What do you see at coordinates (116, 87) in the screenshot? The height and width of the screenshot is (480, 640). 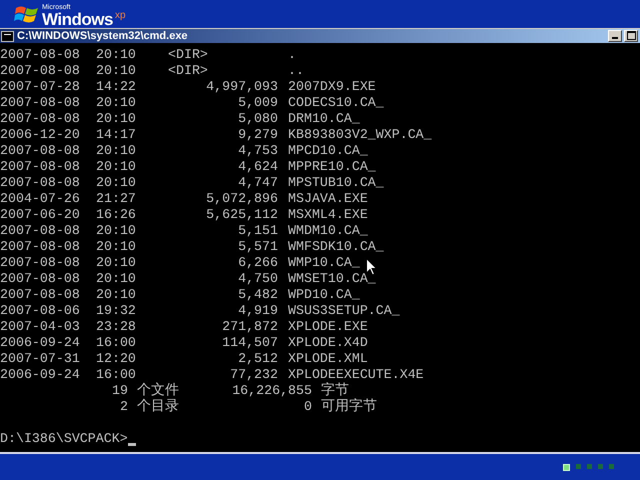 I see `time-text: 14:22` at bounding box center [116, 87].